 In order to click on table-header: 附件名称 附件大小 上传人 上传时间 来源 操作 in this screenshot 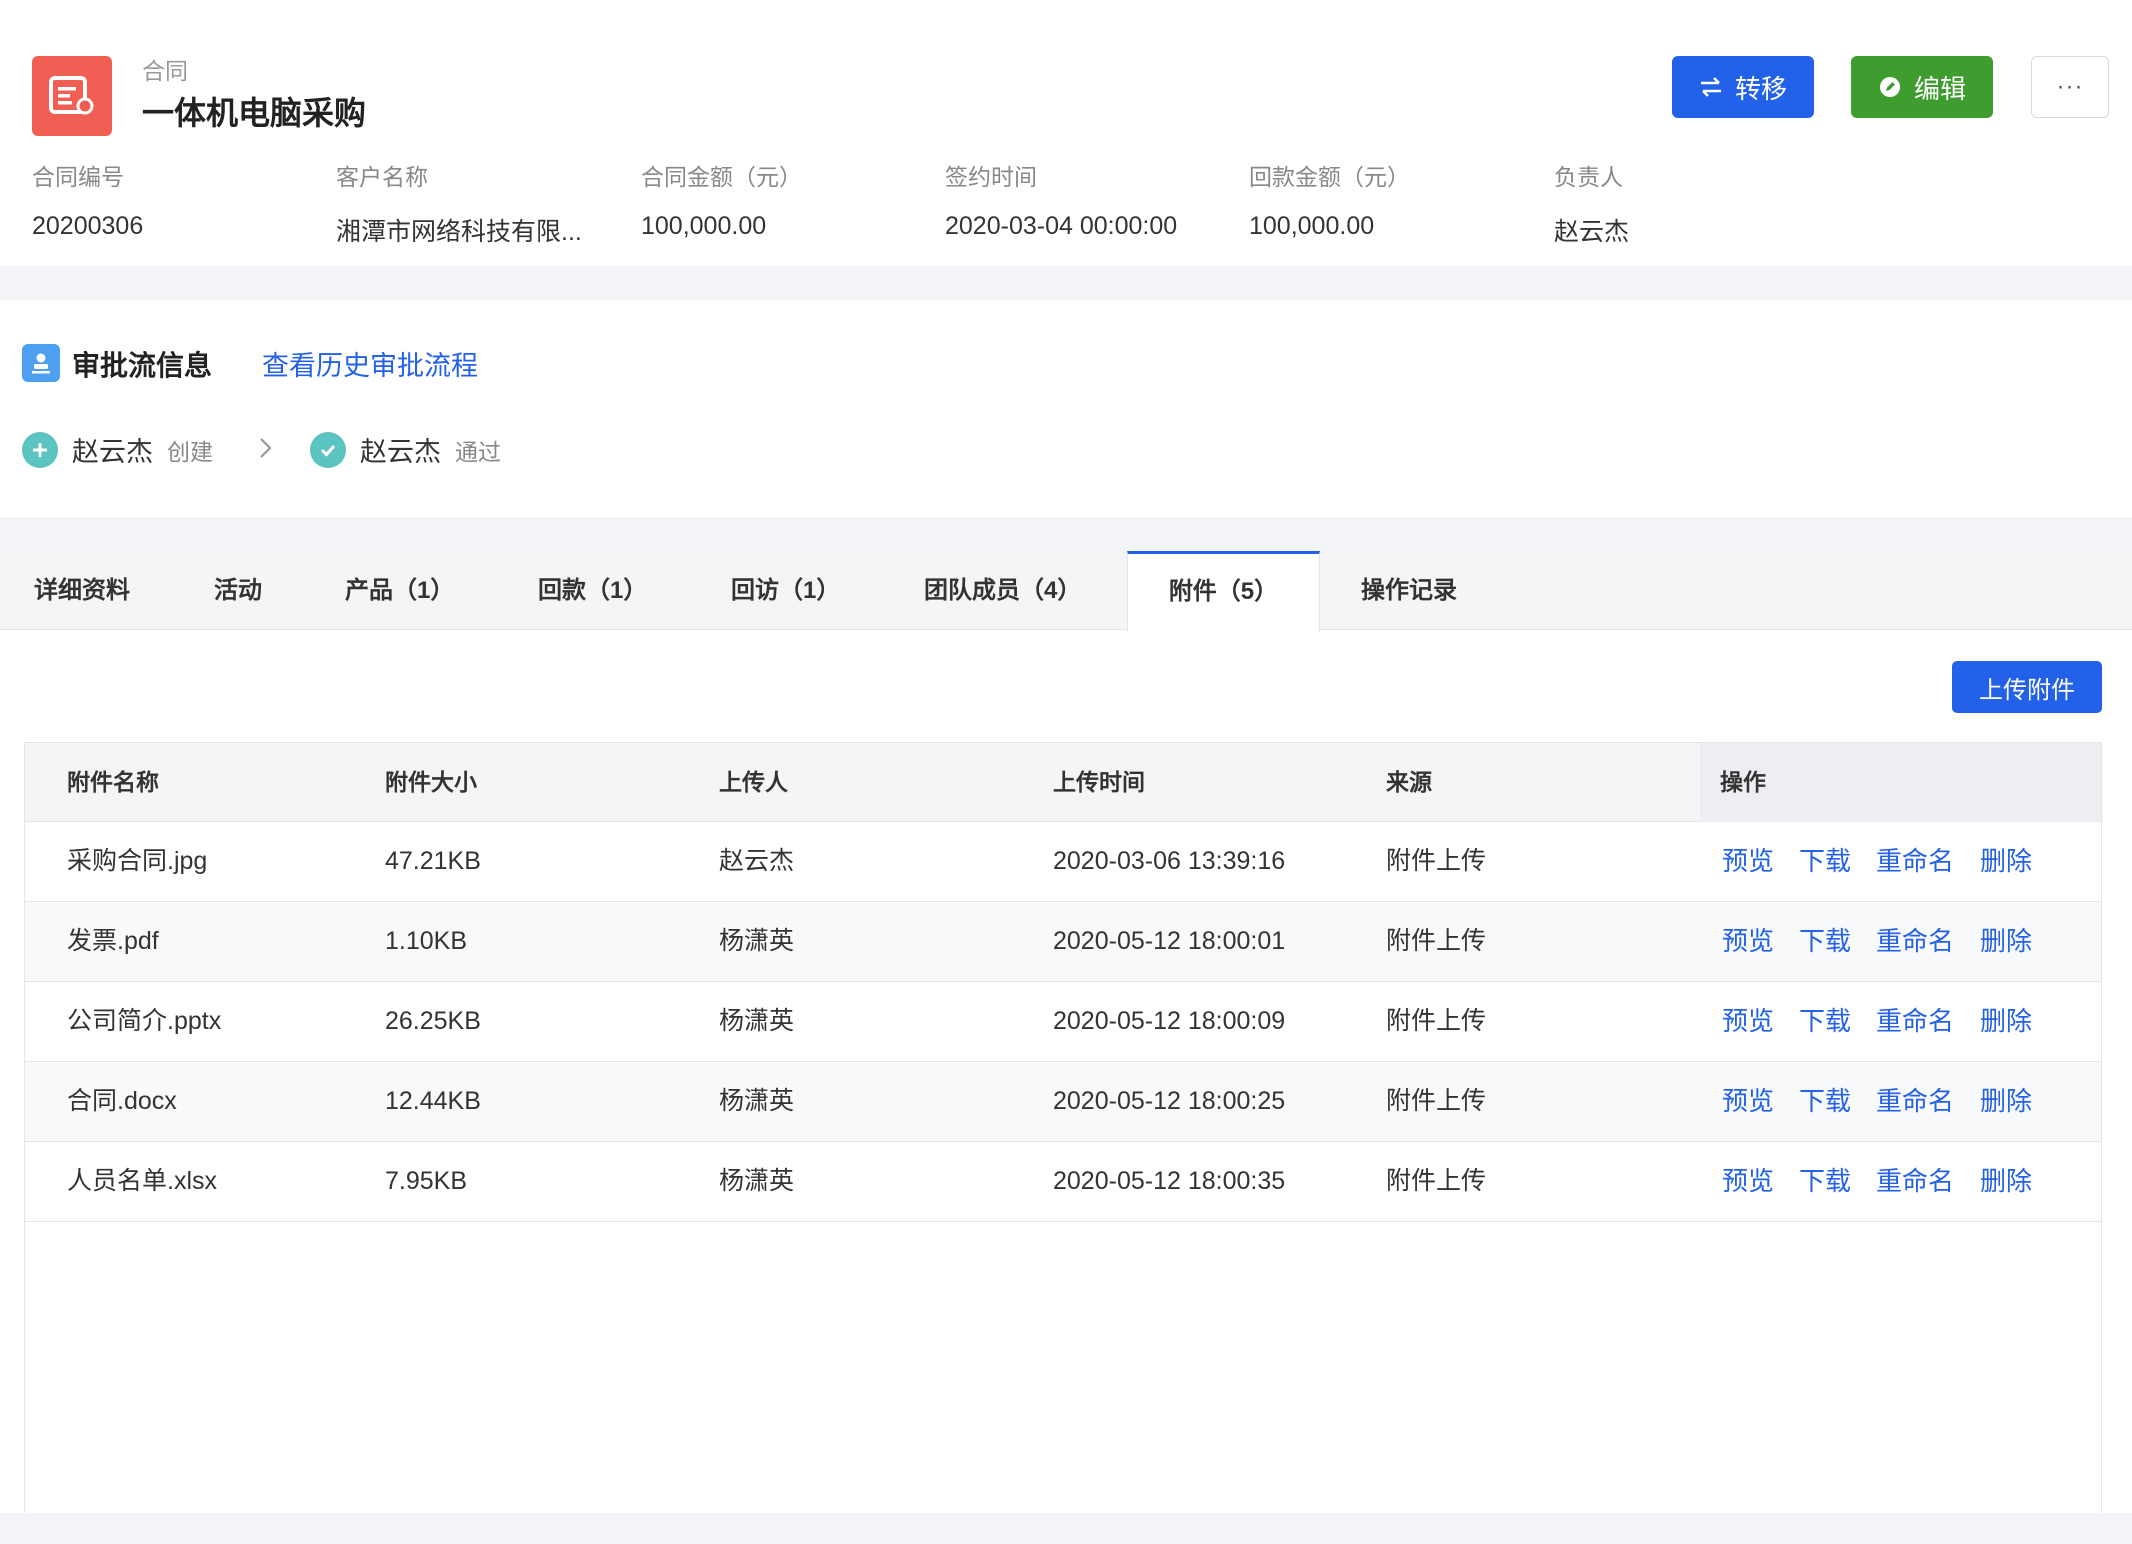, I will do `click(1063, 782)`.